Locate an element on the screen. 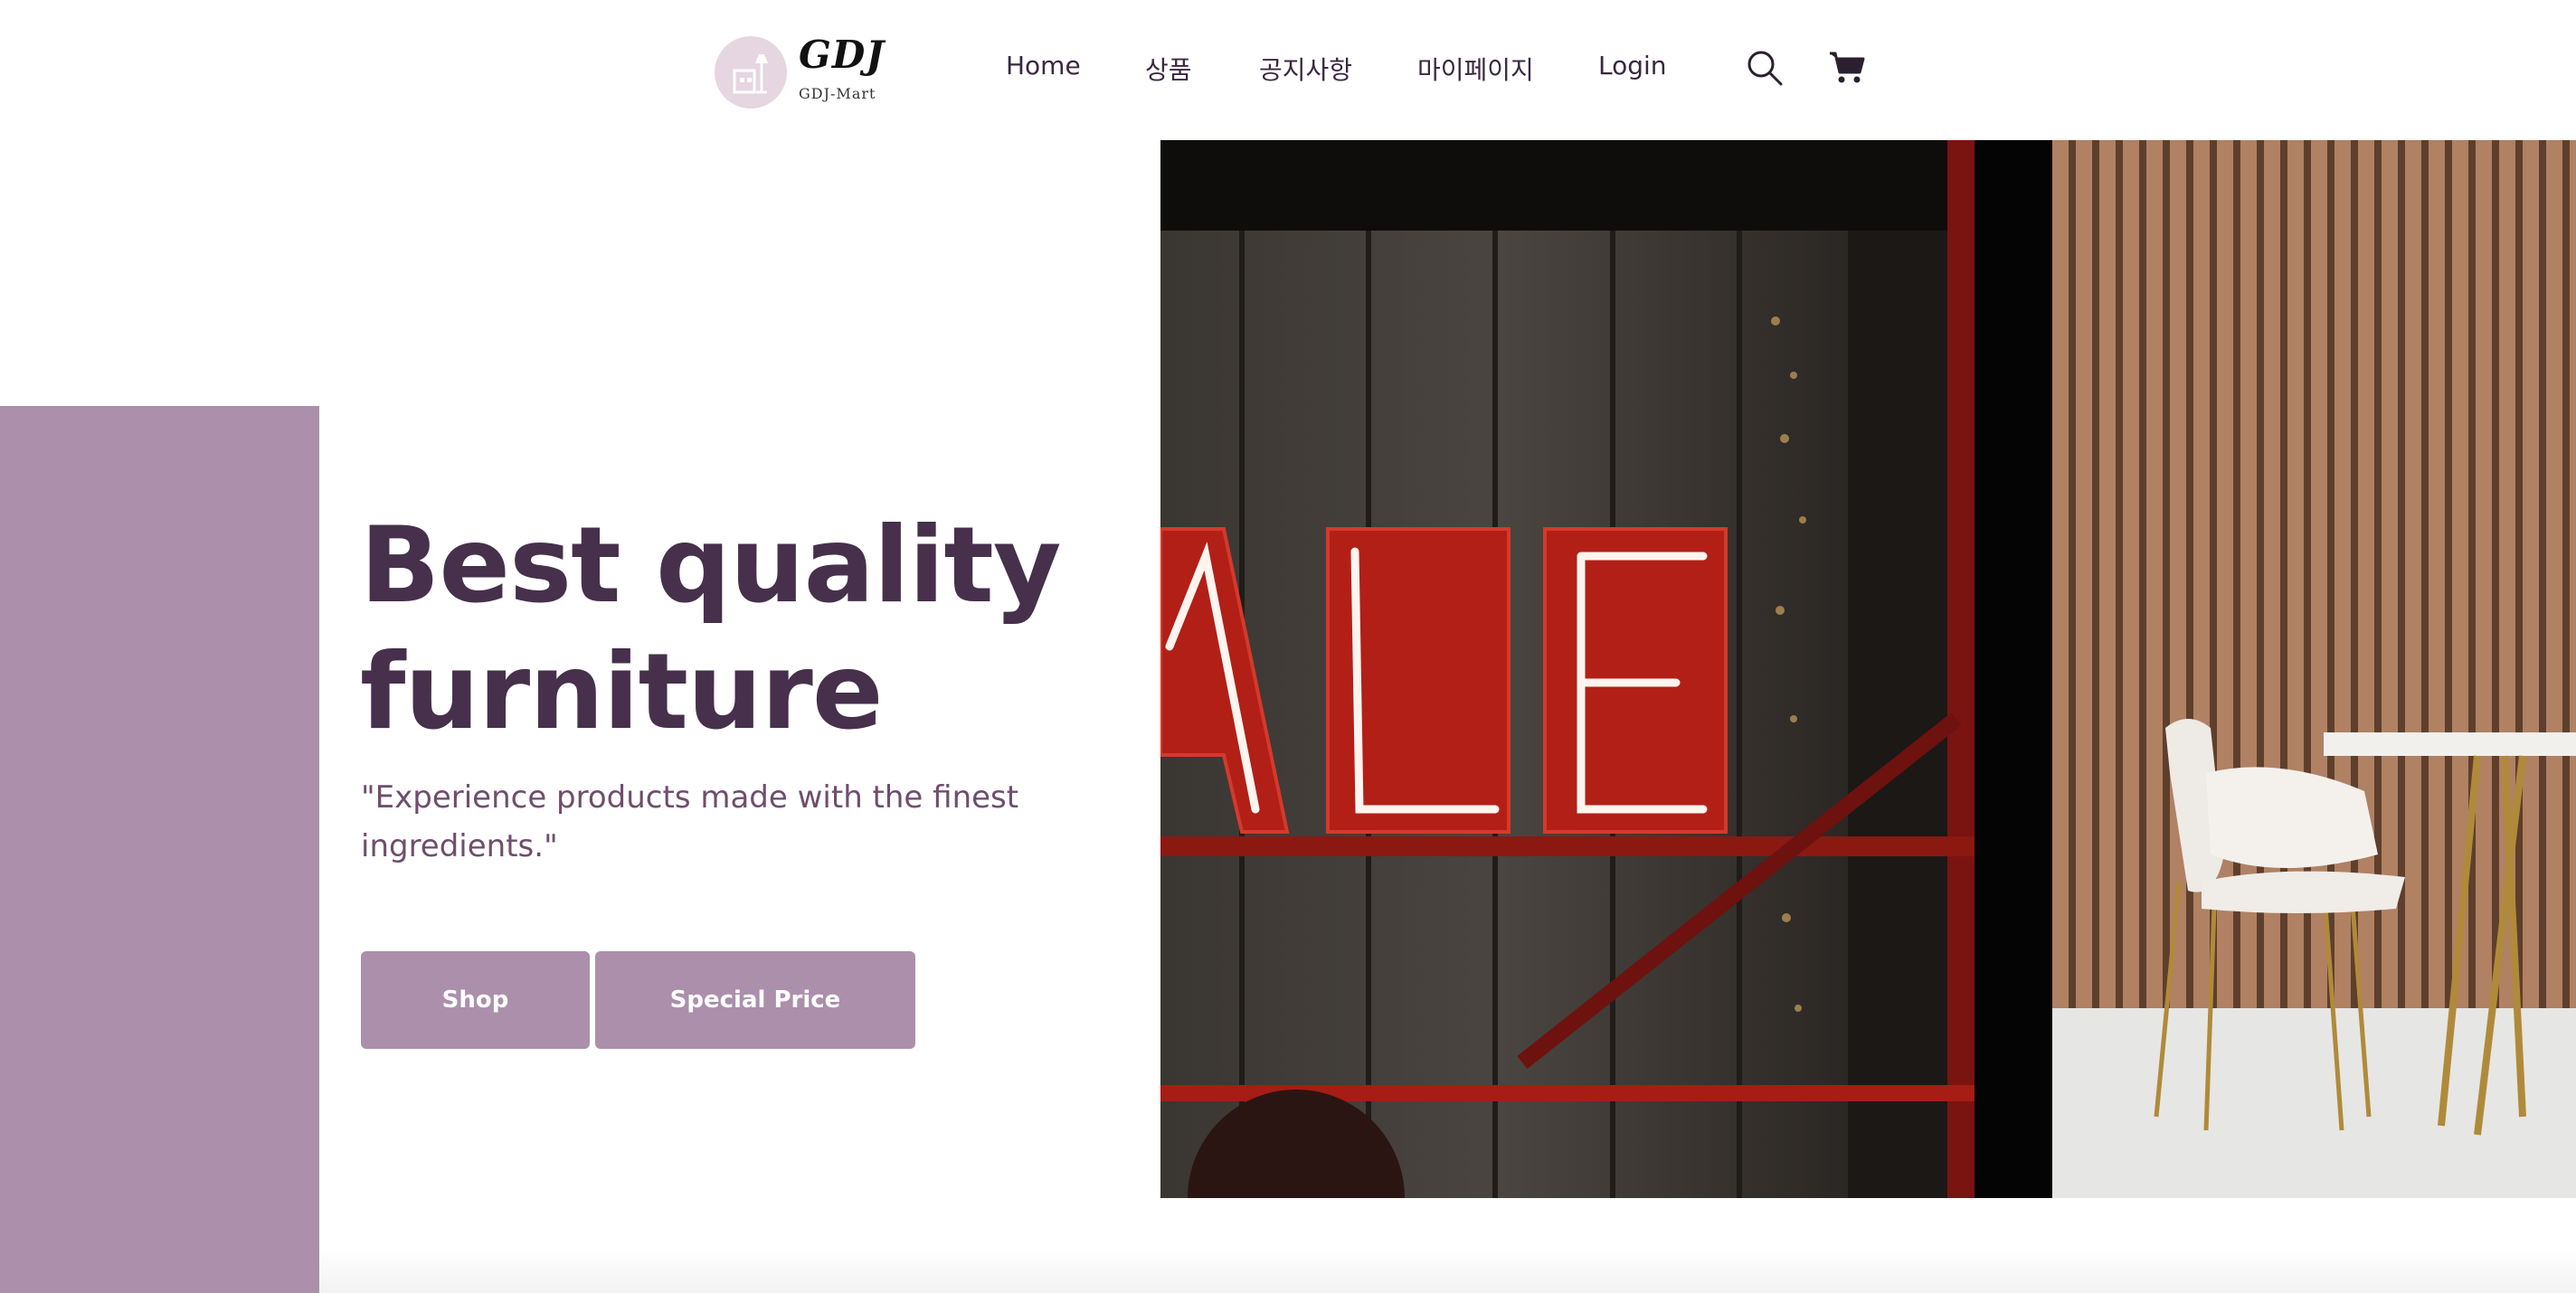  hero-title-line-1: Best quality is located at coordinates (711, 566).